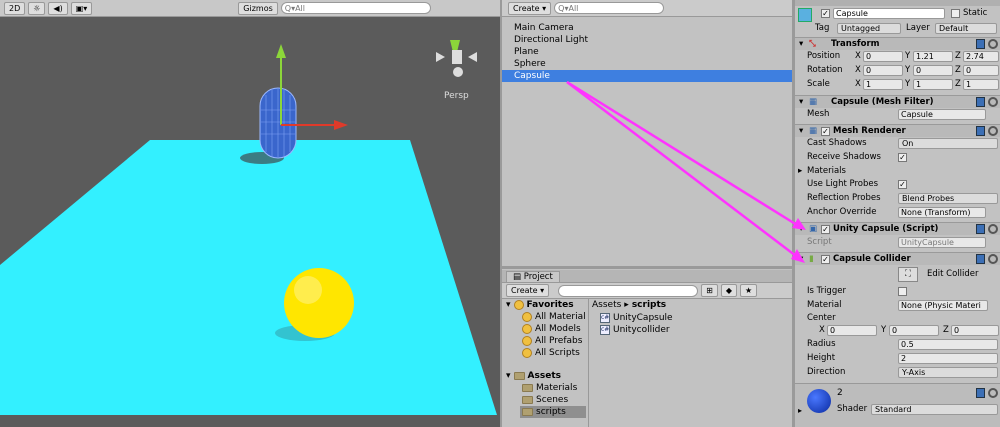 The width and height of the screenshot is (1000, 427). What do you see at coordinates (551, 353) in the screenshot?
I see `favorites-item: All Scripts` at bounding box center [551, 353].